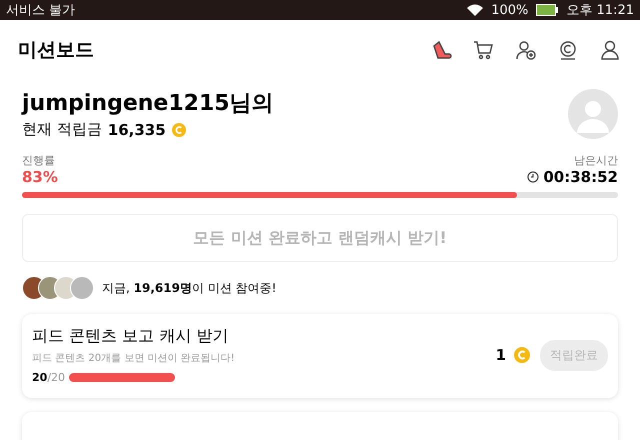  What do you see at coordinates (40, 177) in the screenshot?
I see `progress-percent: 83%` at bounding box center [40, 177].